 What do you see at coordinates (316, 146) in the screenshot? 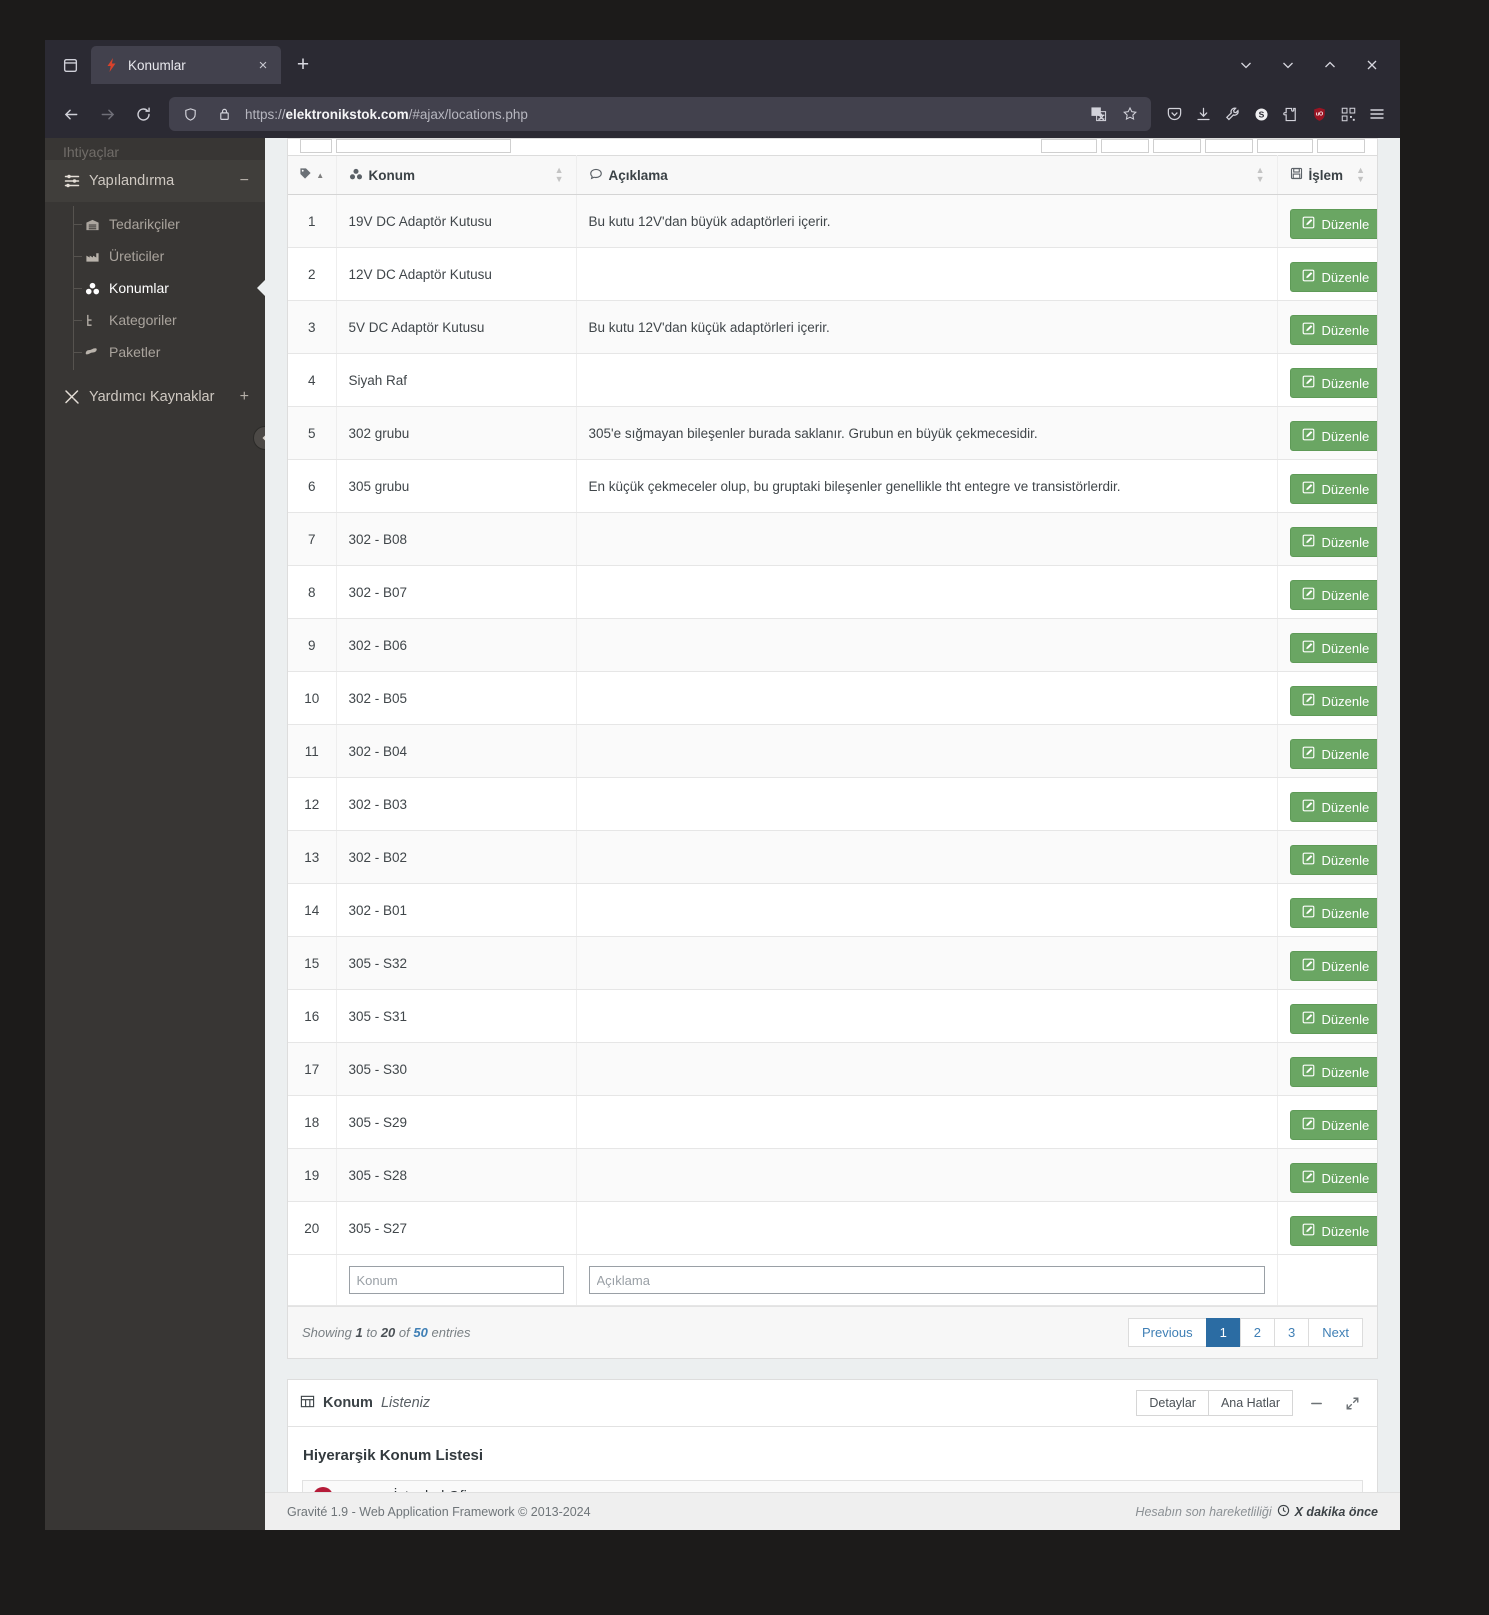
I see `page-length-select` at bounding box center [316, 146].